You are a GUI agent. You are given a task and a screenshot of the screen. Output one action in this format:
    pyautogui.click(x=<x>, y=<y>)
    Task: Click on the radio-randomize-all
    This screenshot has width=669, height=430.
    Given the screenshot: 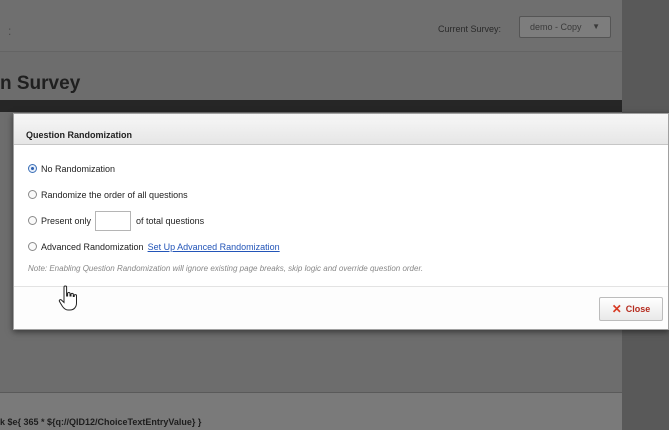 What is the action you would take?
    pyautogui.click(x=32, y=194)
    